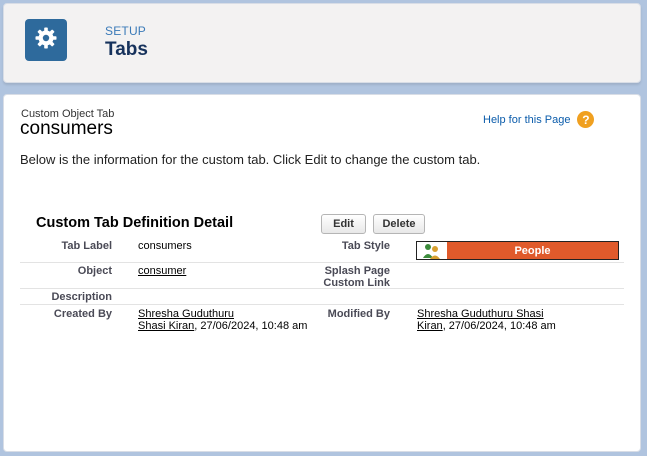 Image resolution: width=647 pixels, height=456 pixels. What do you see at coordinates (357, 271) in the screenshot?
I see `splash-page-label-line1: Splash Page` at bounding box center [357, 271].